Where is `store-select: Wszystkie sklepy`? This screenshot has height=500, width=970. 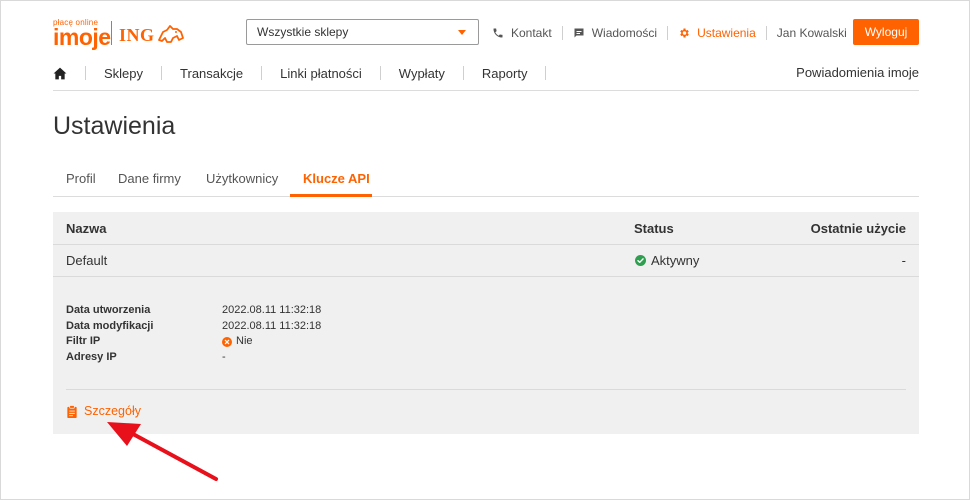 store-select: Wszystkie sklepy is located at coordinates (362, 32).